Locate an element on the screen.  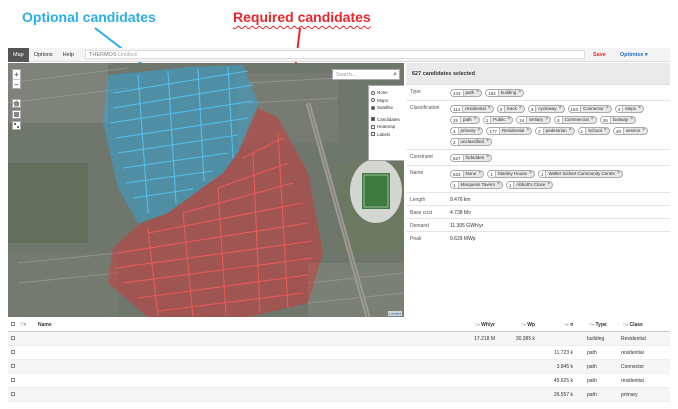
chip-label: Abbott's Close is located at coordinates (531, 184).